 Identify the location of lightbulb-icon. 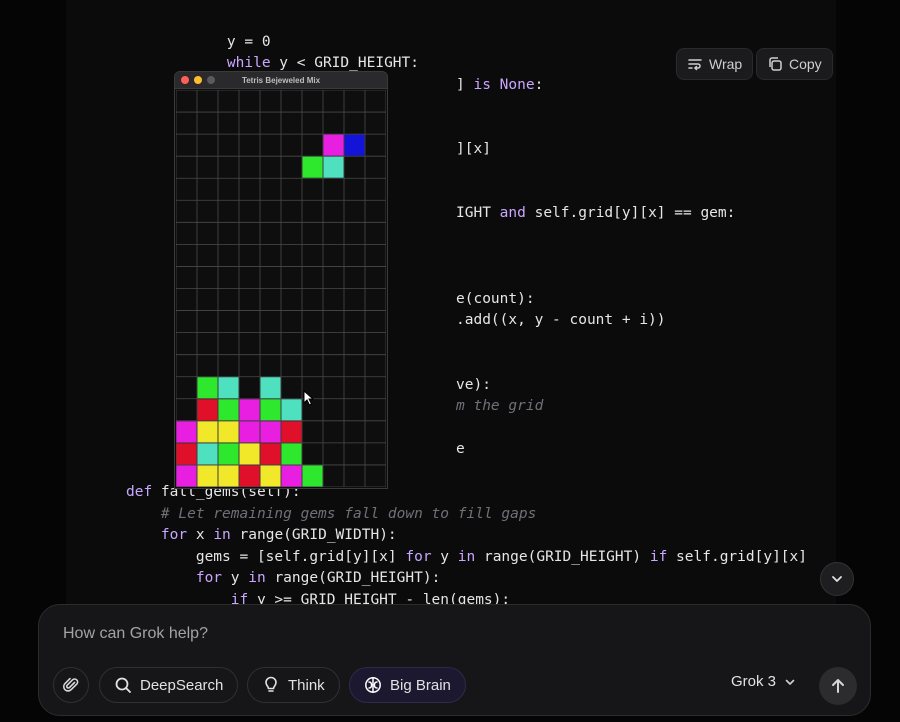
(271, 684).